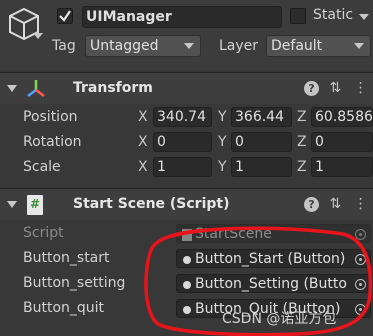 The image size is (373, 336). What do you see at coordinates (302, 142) in the screenshot?
I see `rotation-z-label: Z` at bounding box center [302, 142].